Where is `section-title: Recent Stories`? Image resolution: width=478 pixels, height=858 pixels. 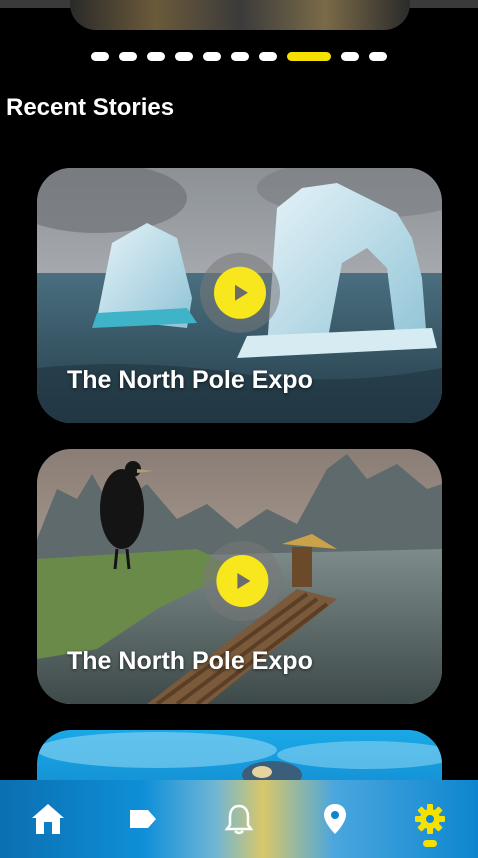 section-title: Recent Stories is located at coordinates (90, 107).